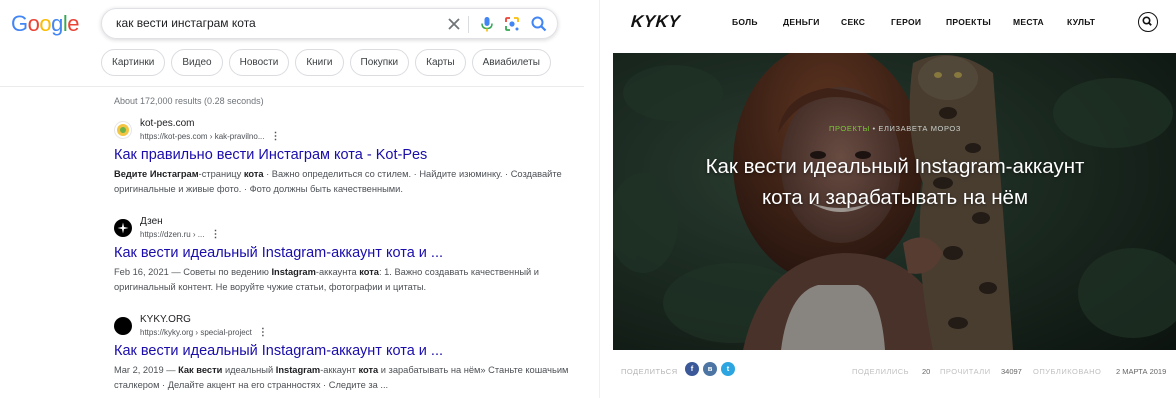 The image size is (1176, 398). Describe the element at coordinates (692, 369) in the screenshot. I see `facebook-icon: f` at that location.